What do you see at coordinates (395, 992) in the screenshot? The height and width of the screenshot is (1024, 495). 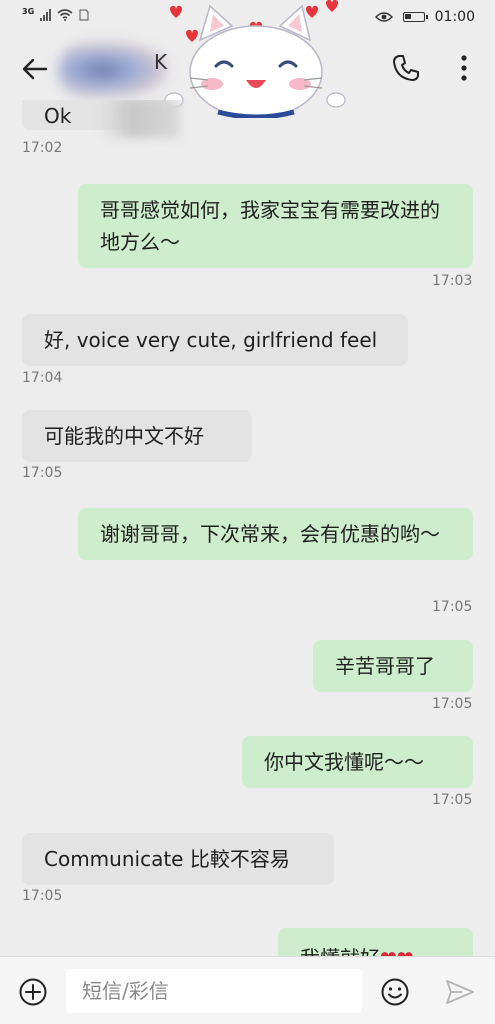 I see `emoji-icon` at bounding box center [395, 992].